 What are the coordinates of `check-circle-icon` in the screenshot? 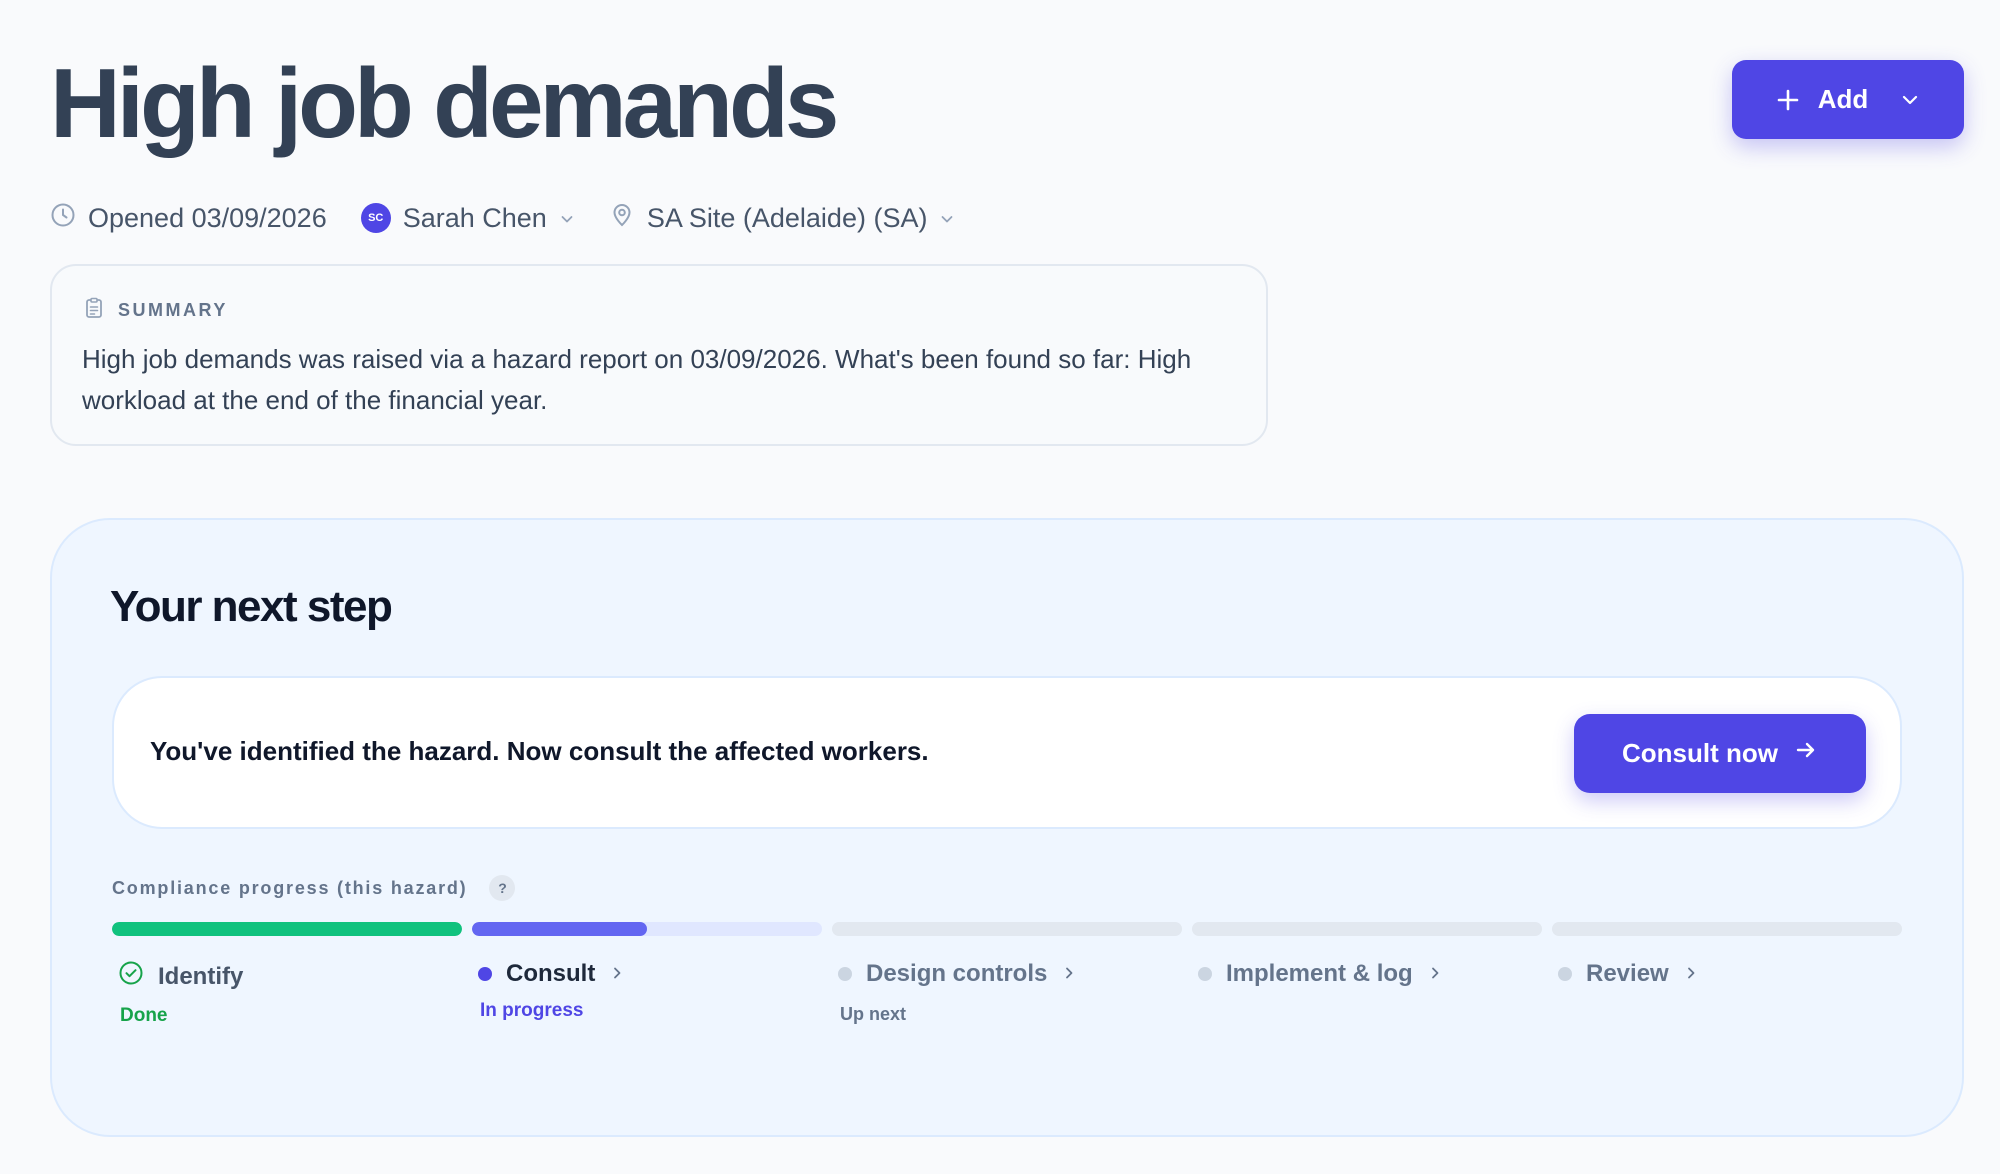 It's located at (131, 976).